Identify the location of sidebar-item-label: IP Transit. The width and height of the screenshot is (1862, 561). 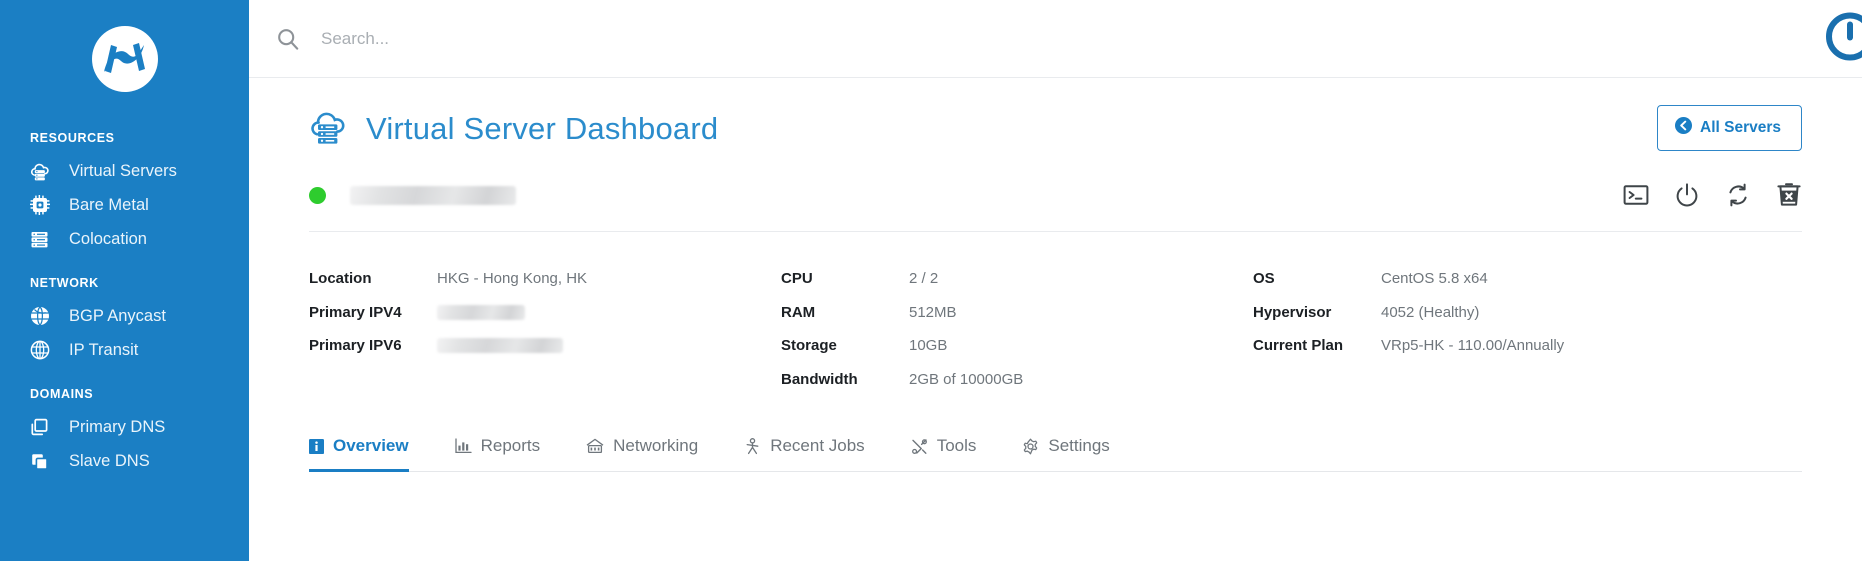
(104, 349).